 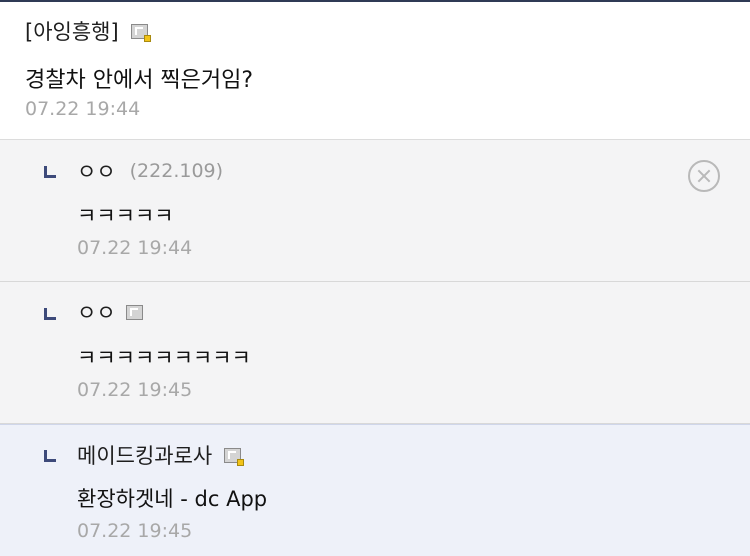 I want to click on comment-author: [아잉흥행], so click(x=88, y=31).